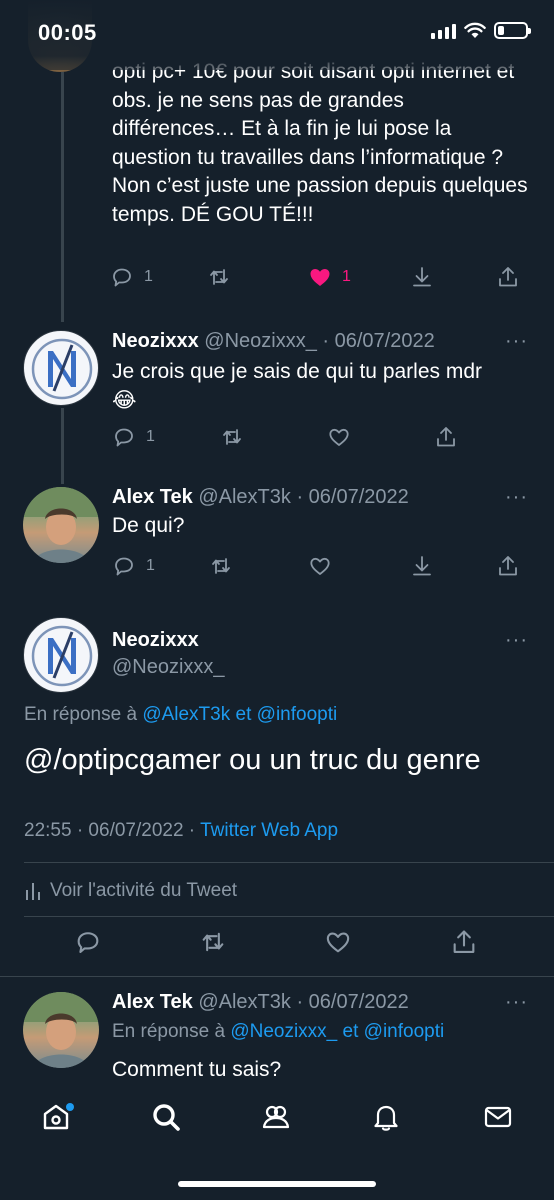  Describe the element at coordinates (277, 35) in the screenshot. I see `status-bar: 00:05` at that location.